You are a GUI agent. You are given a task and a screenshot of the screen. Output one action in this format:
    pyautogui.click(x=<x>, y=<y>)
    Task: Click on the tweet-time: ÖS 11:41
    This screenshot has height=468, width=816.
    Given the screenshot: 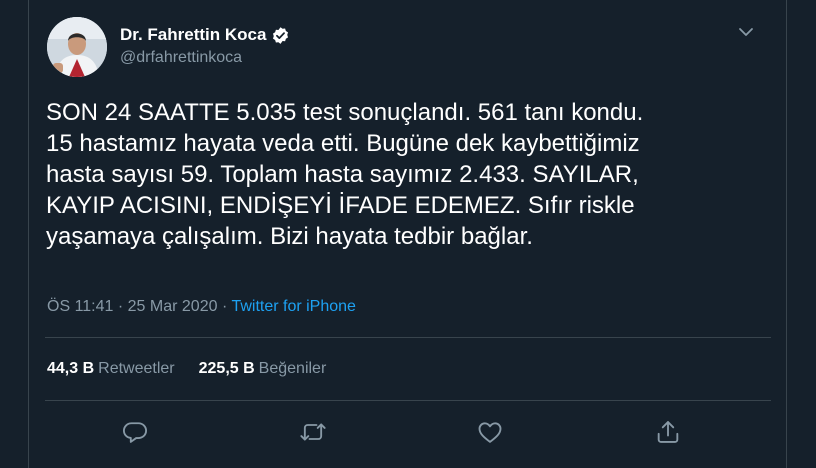 What is the action you would take?
    pyautogui.click(x=80, y=306)
    